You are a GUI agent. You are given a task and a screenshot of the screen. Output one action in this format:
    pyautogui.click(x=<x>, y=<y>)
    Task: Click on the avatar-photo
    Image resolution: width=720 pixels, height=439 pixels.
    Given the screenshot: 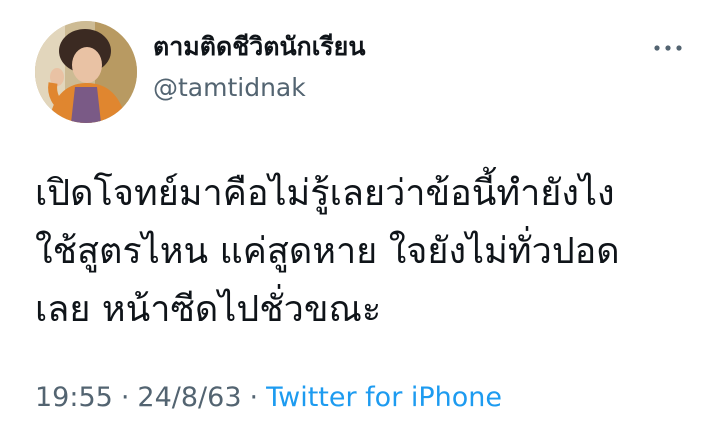 What is the action you would take?
    pyautogui.click(x=86, y=72)
    